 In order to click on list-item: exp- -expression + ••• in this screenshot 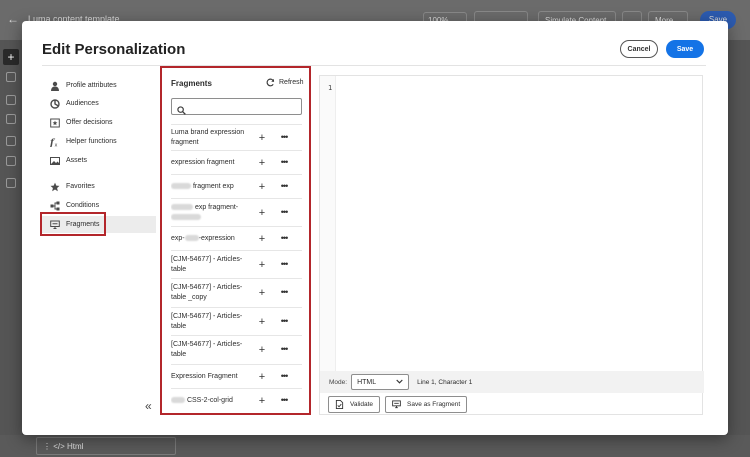, I will do `click(236, 239)`.